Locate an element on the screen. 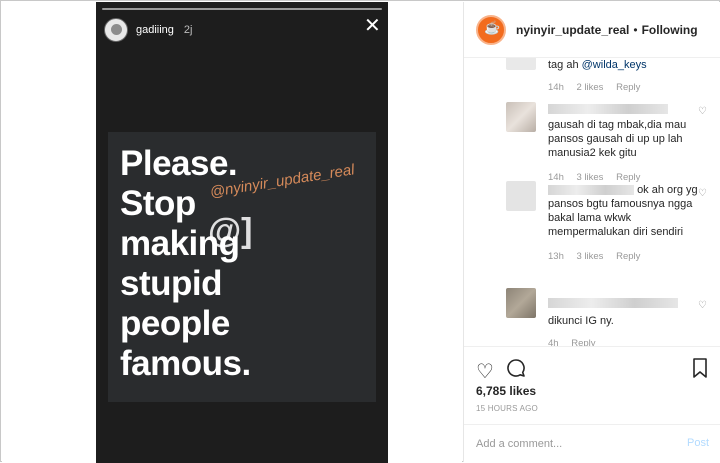 This screenshot has height=463, width=720. post-timestamp: 15 HOURS AGO is located at coordinates (507, 408).